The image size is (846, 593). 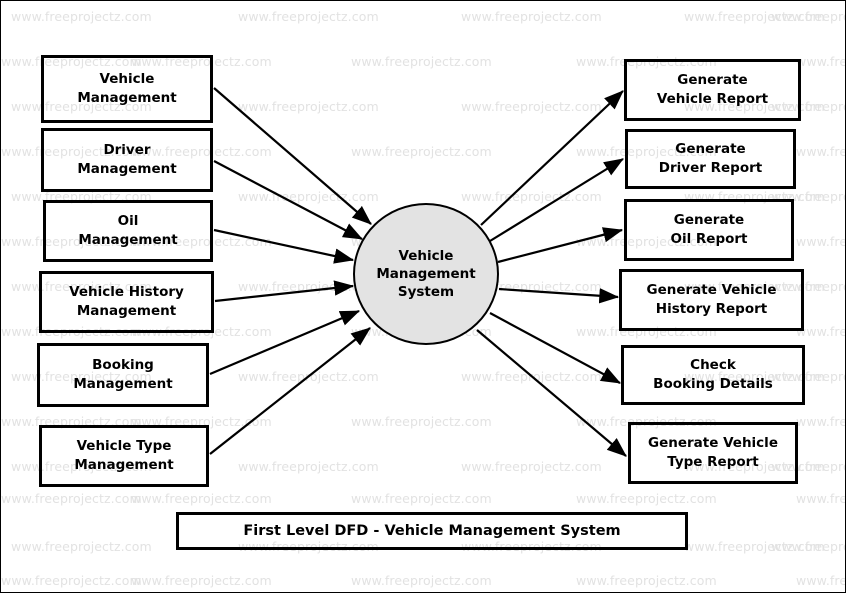 I want to click on input-entity-6-label: Vehicle Type Management, so click(x=124, y=455).